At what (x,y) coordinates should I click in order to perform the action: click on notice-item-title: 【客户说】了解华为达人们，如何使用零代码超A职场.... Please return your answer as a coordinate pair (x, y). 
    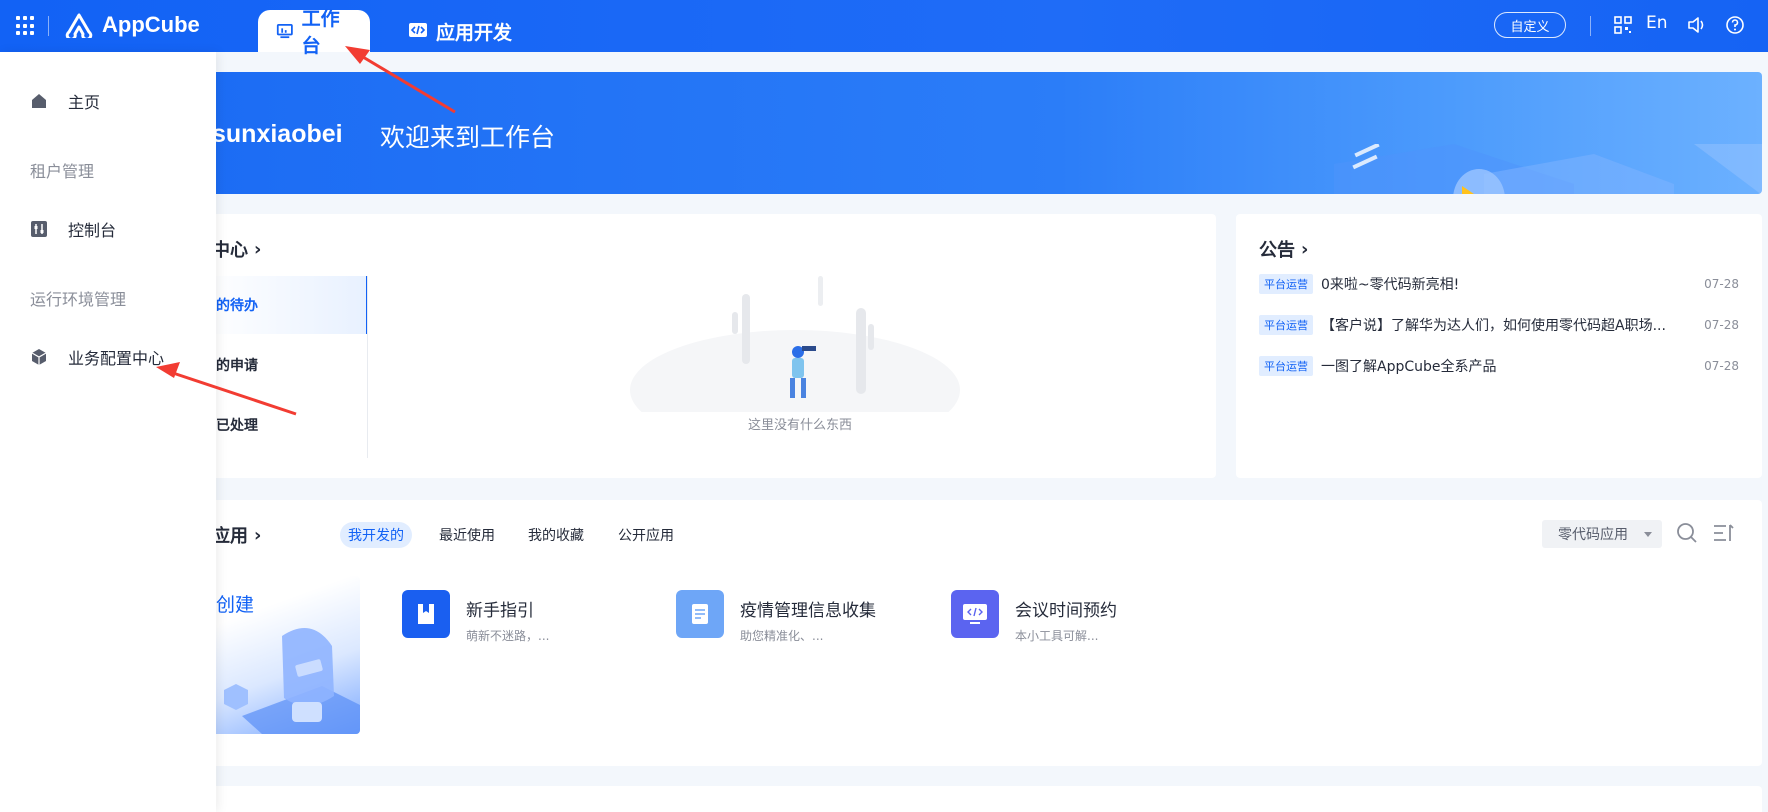
    Looking at the image, I should click on (1493, 326).